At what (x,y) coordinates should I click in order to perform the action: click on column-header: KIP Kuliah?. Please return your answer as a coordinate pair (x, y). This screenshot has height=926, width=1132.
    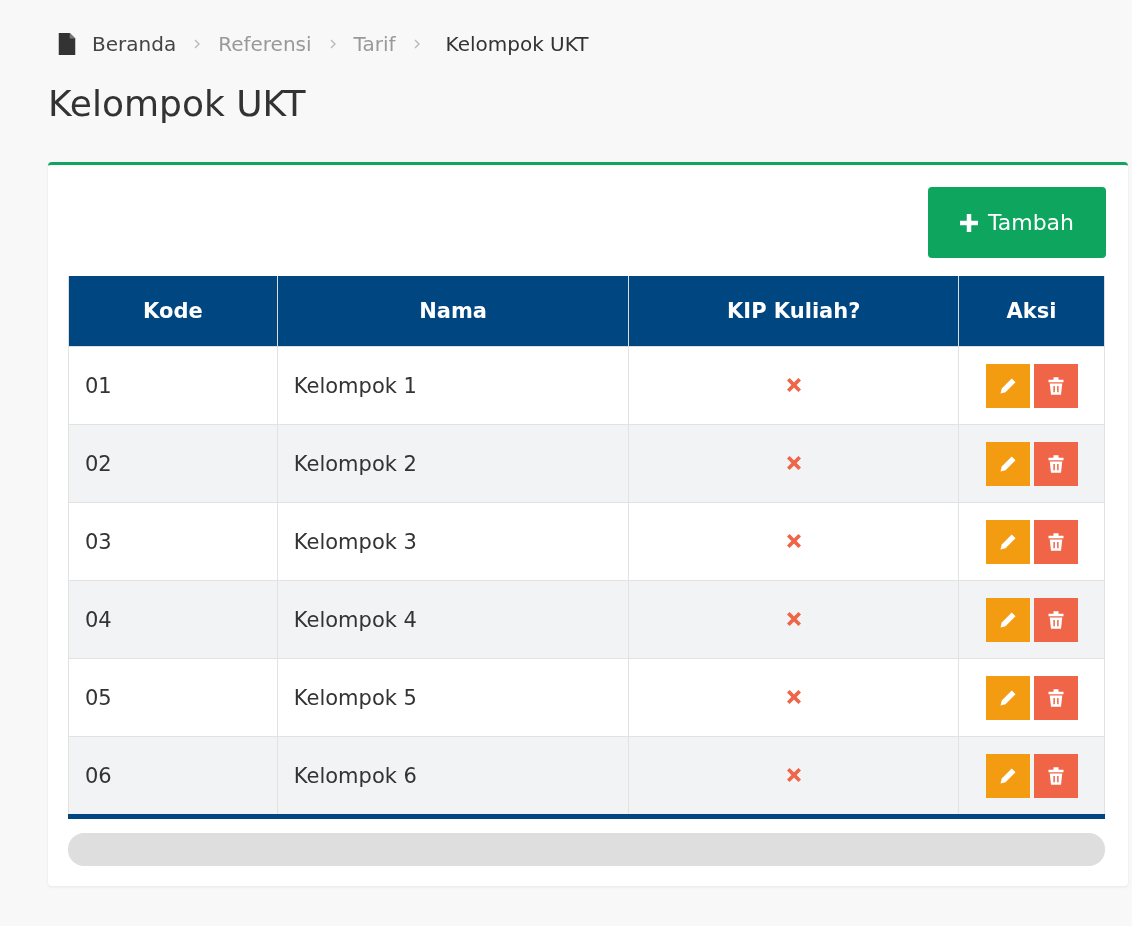
    Looking at the image, I should click on (793, 311).